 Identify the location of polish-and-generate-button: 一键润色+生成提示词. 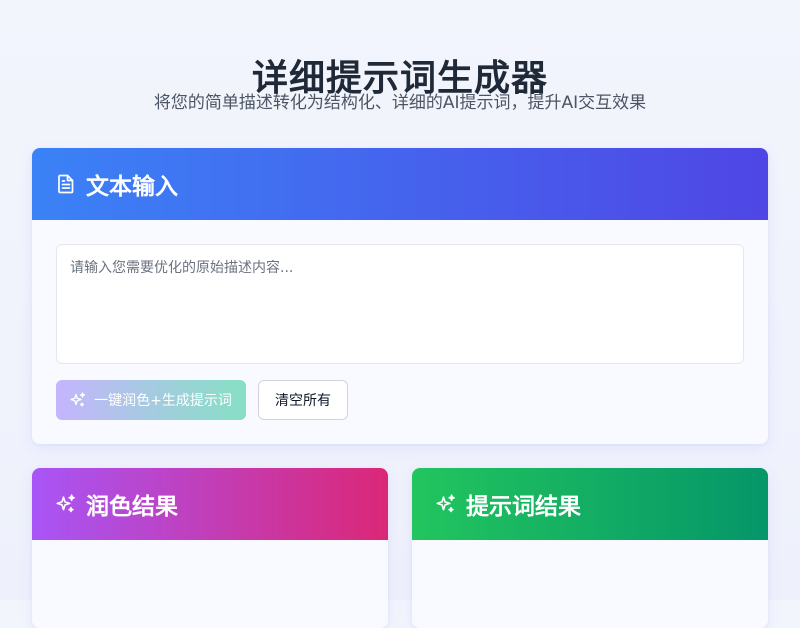
(151, 400).